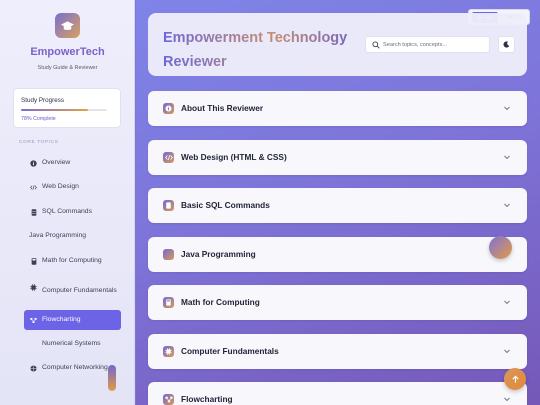  What do you see at coordinates (112, 378) in the screenshot?
I see `sidebar-scrollbar` at bounding box center [112, 378].